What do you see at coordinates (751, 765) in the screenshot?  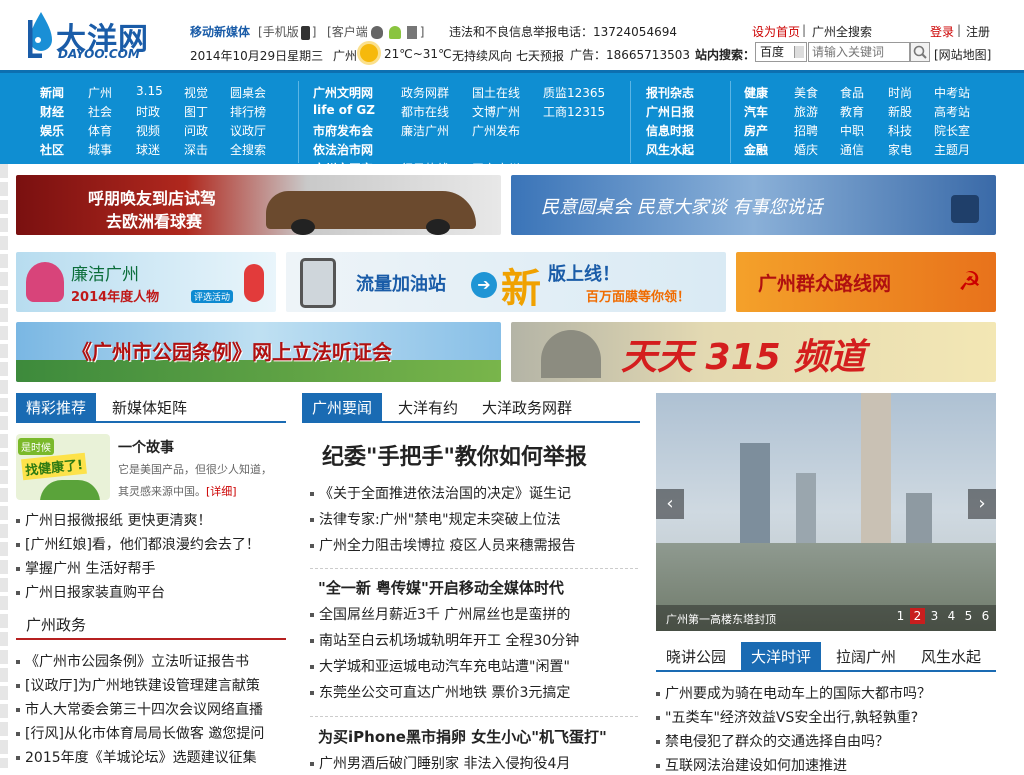 I see `list-item: 互联网法治建设如何加速推进` at bounding box center [751, 765].